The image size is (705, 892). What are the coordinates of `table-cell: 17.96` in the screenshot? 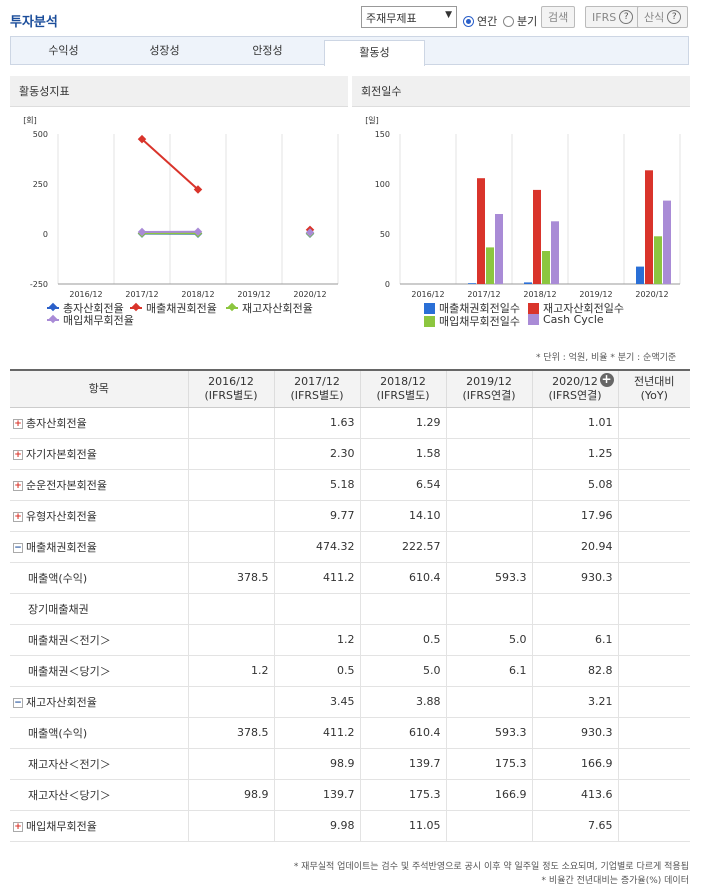 It's located at (575, 516).